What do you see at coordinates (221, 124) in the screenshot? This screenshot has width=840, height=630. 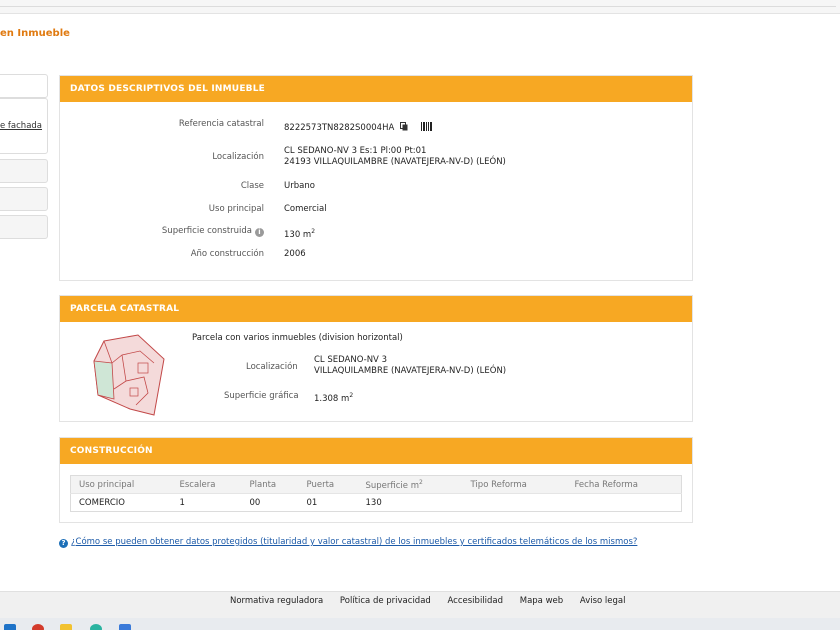 I see `ref-label: Referencia catastral` at bounding box center [221, 124].